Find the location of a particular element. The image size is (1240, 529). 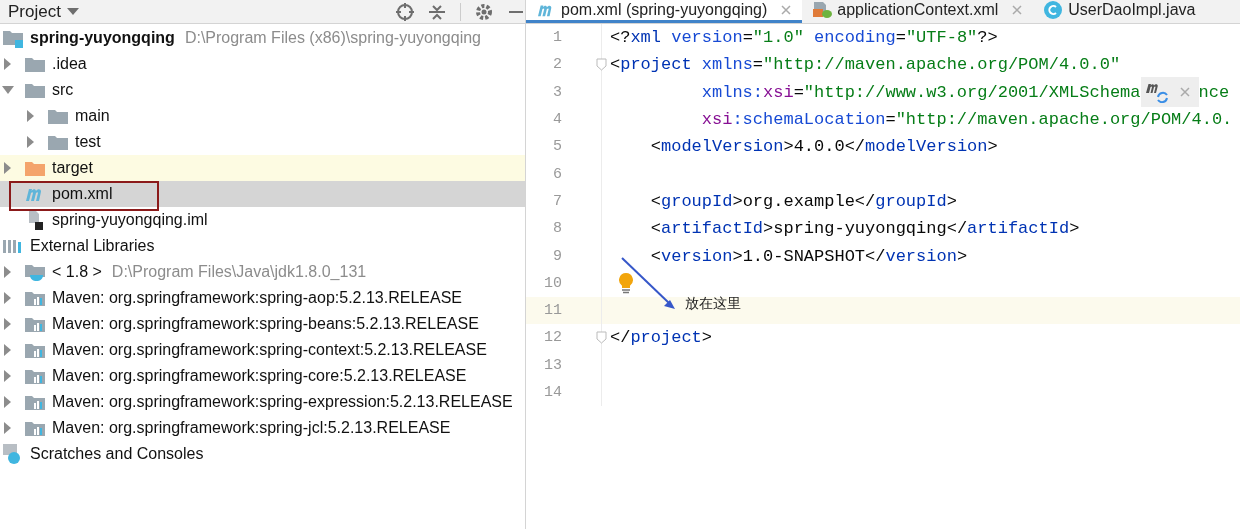

line-number: 2 is located at coordinates (557, 65).